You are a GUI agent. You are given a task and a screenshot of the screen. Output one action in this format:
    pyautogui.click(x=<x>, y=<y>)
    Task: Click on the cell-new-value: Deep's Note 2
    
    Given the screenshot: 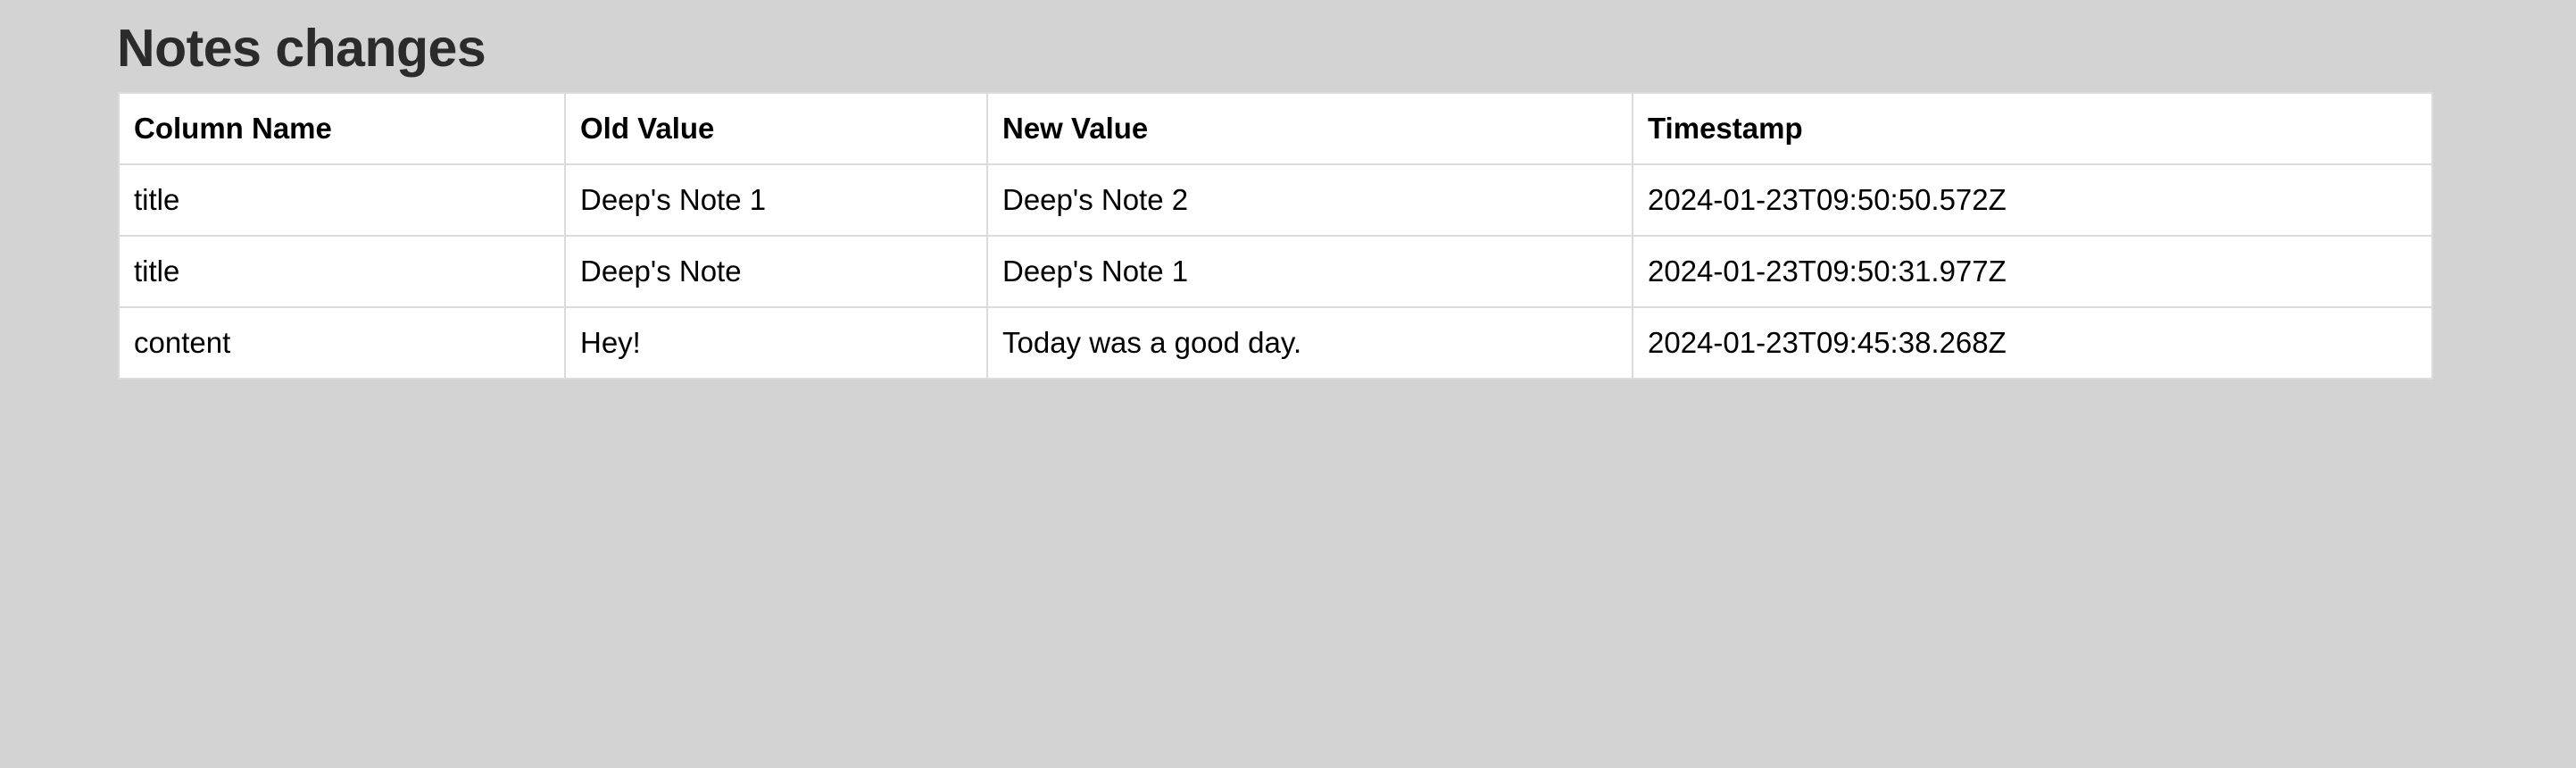 What is the action you would take?
    pyautogui.click(x=1309, y=200)
    